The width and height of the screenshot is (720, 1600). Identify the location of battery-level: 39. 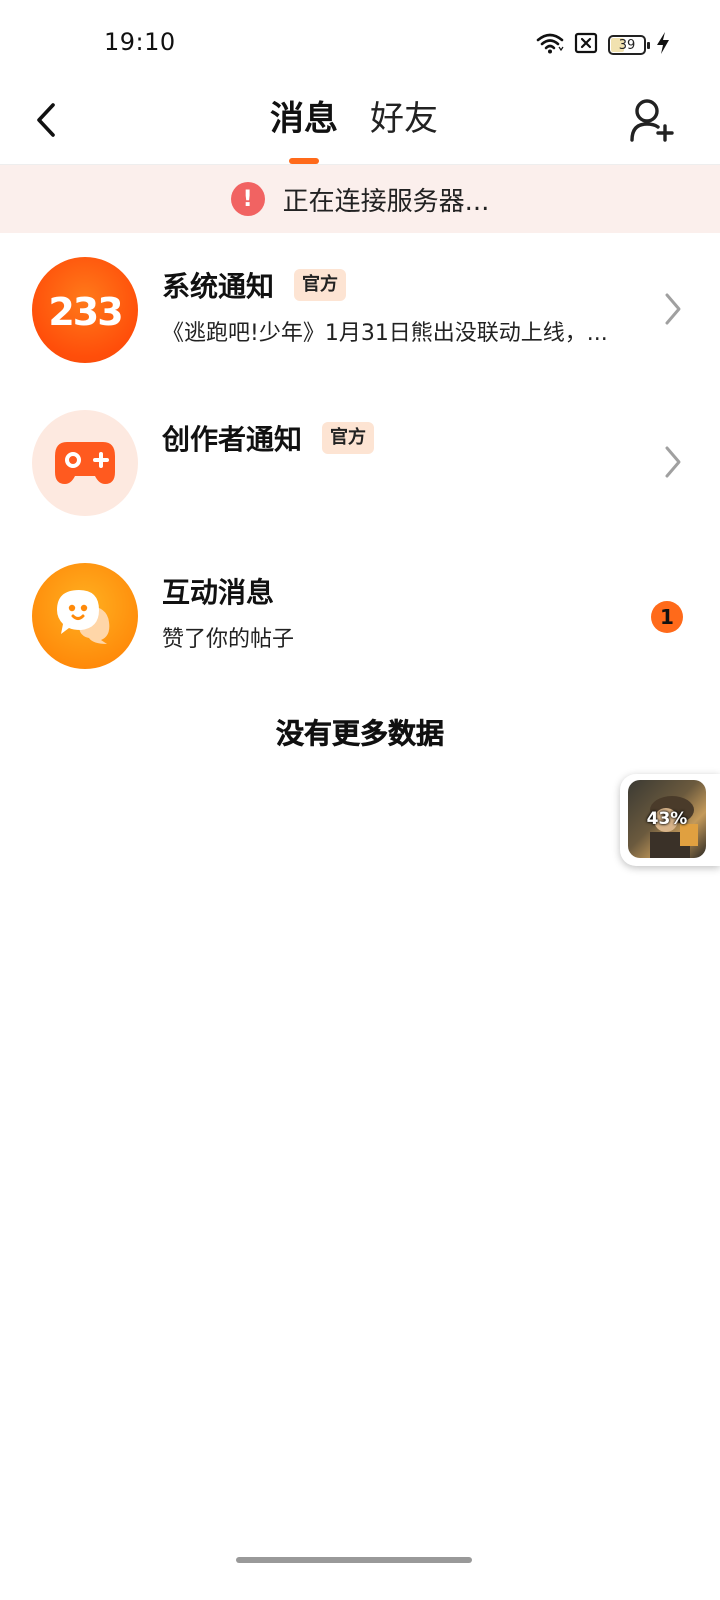
(627, 45).